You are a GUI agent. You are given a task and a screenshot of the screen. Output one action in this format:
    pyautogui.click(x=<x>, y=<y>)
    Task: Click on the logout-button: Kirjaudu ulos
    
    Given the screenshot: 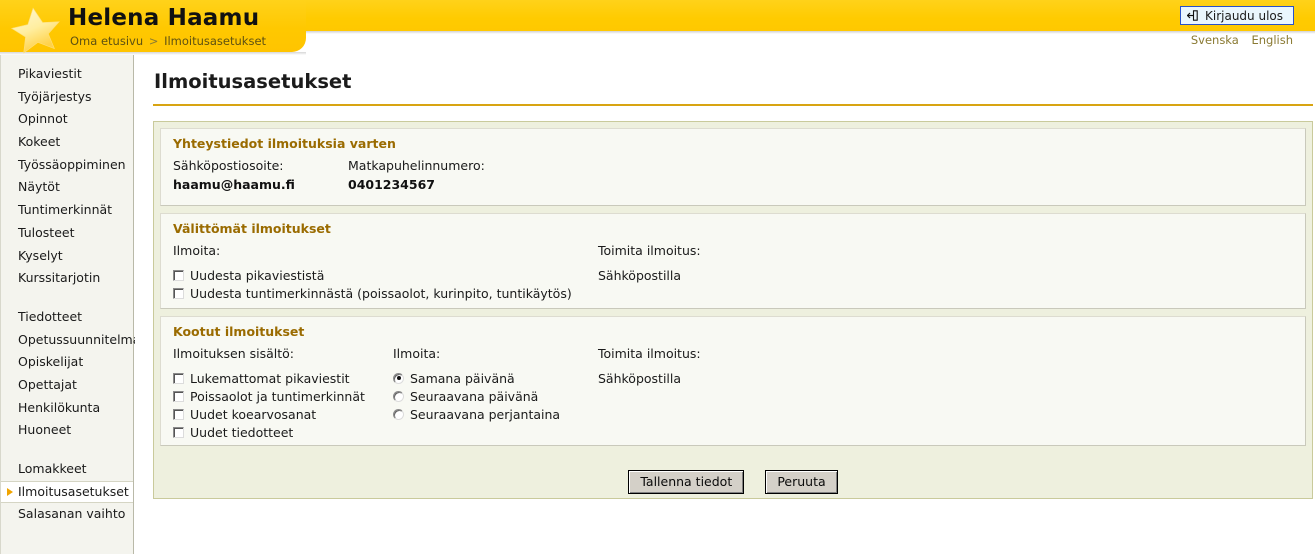 What is the action you would take?
    pyautogui.click(x=1237, y=15)
    